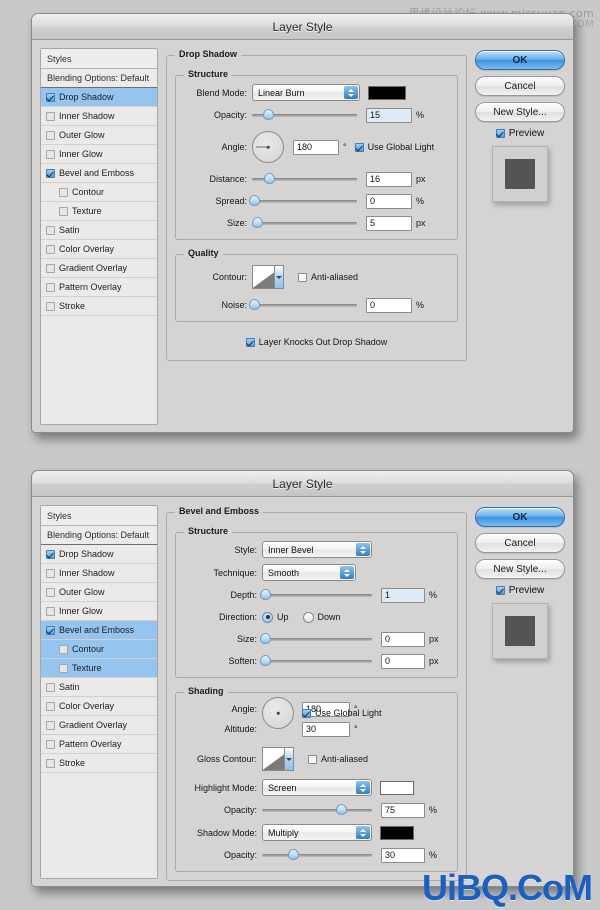  Describe the element at coordinates (304, 115) in the screenshot. I see `opacity-slider` at that location.